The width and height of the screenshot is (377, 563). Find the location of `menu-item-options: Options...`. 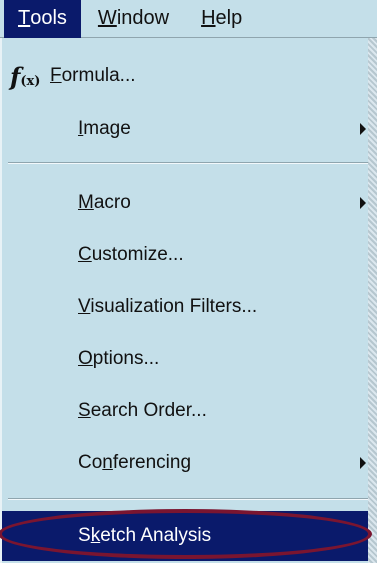

menu-item-options: Options... is located at coordinates (186, 359).